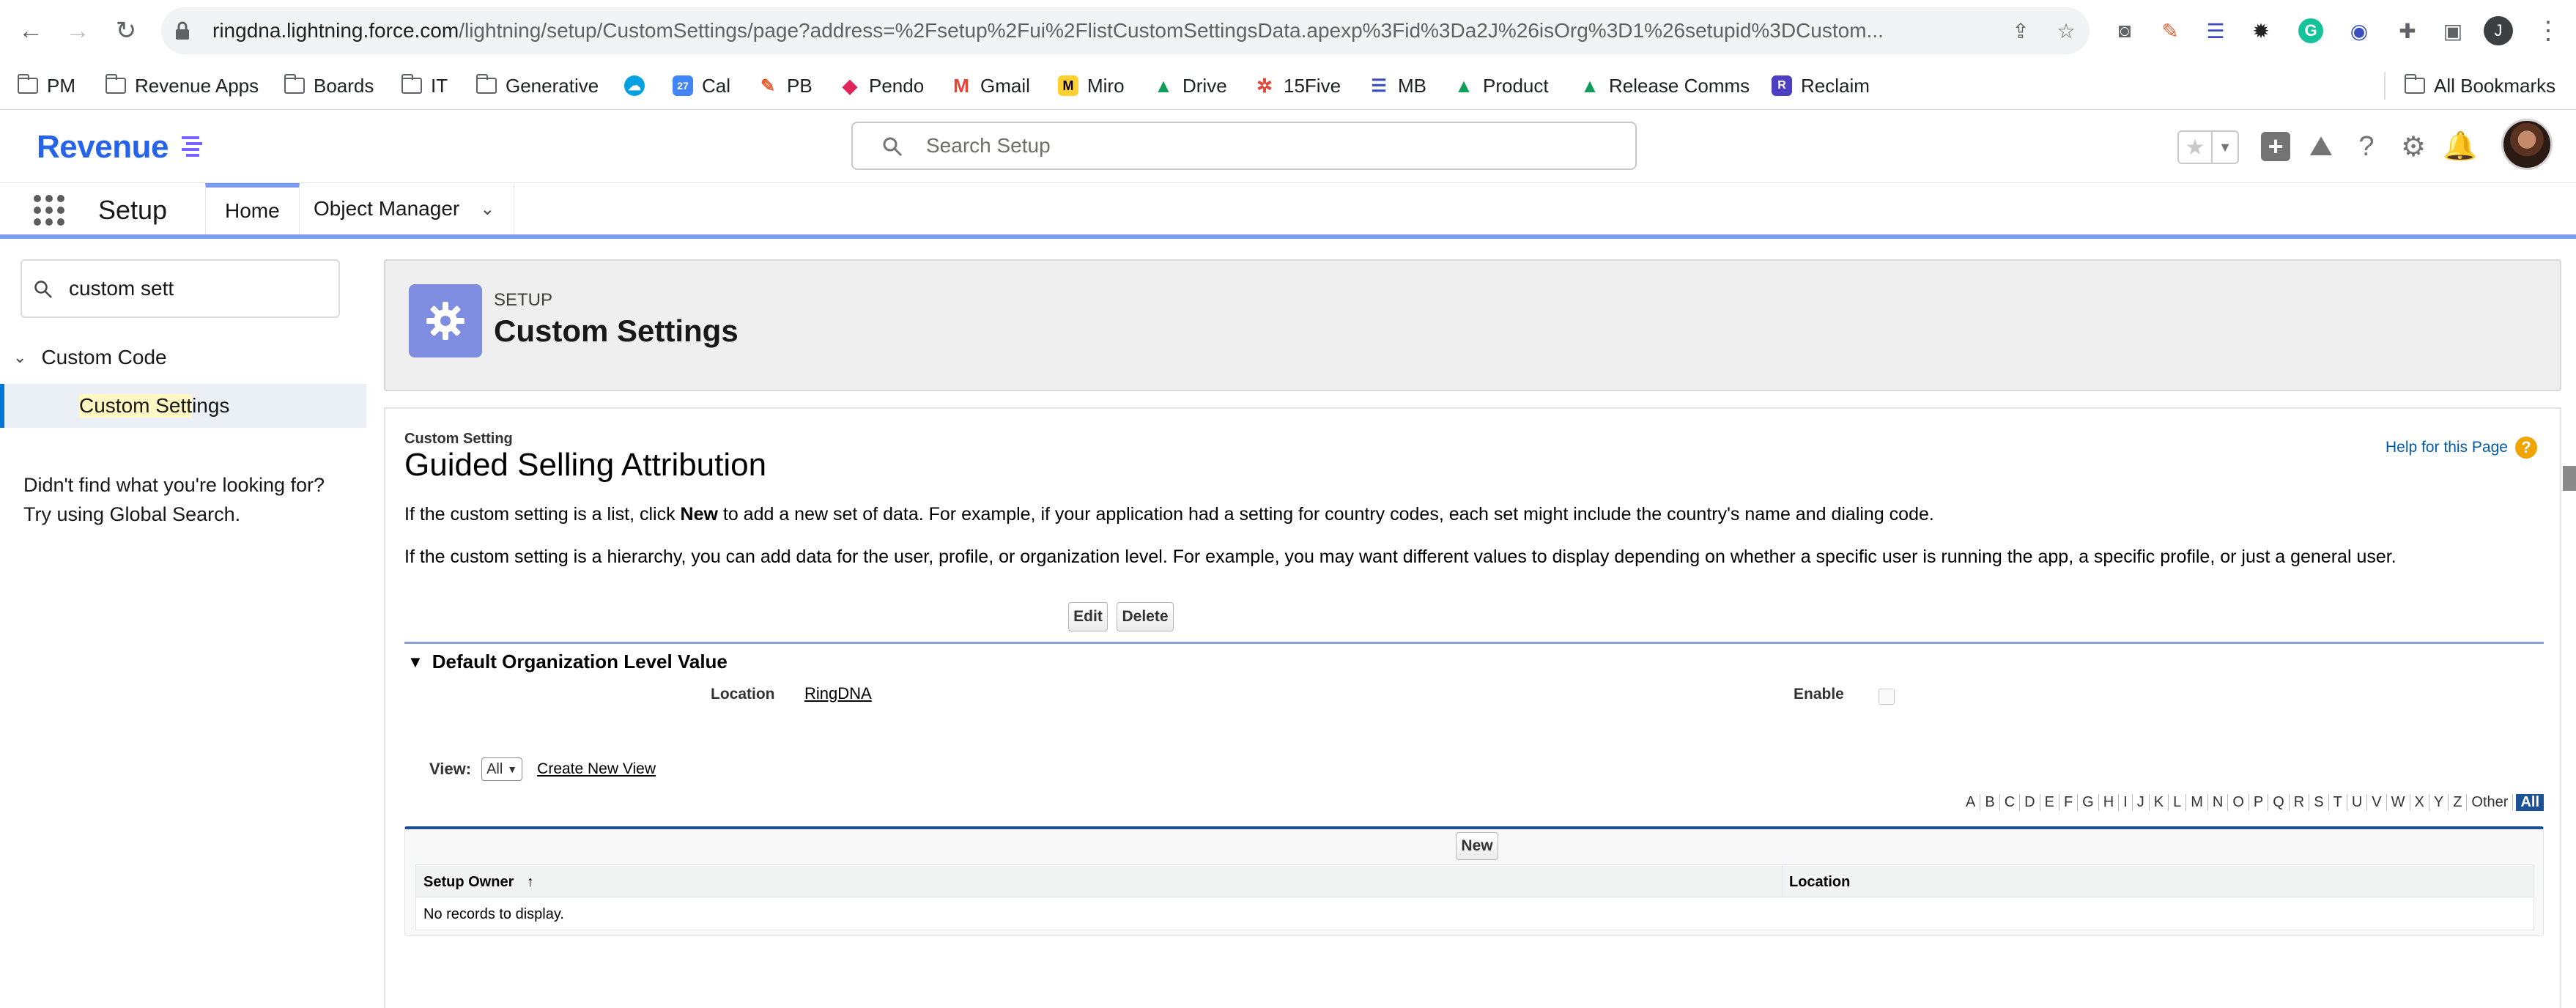 The width and height of the screenshot is (2576, 1008). What do you see at coordinates (182, 31) in the screenshot?
I see `lock-icon` at bounding box center [182, 31].